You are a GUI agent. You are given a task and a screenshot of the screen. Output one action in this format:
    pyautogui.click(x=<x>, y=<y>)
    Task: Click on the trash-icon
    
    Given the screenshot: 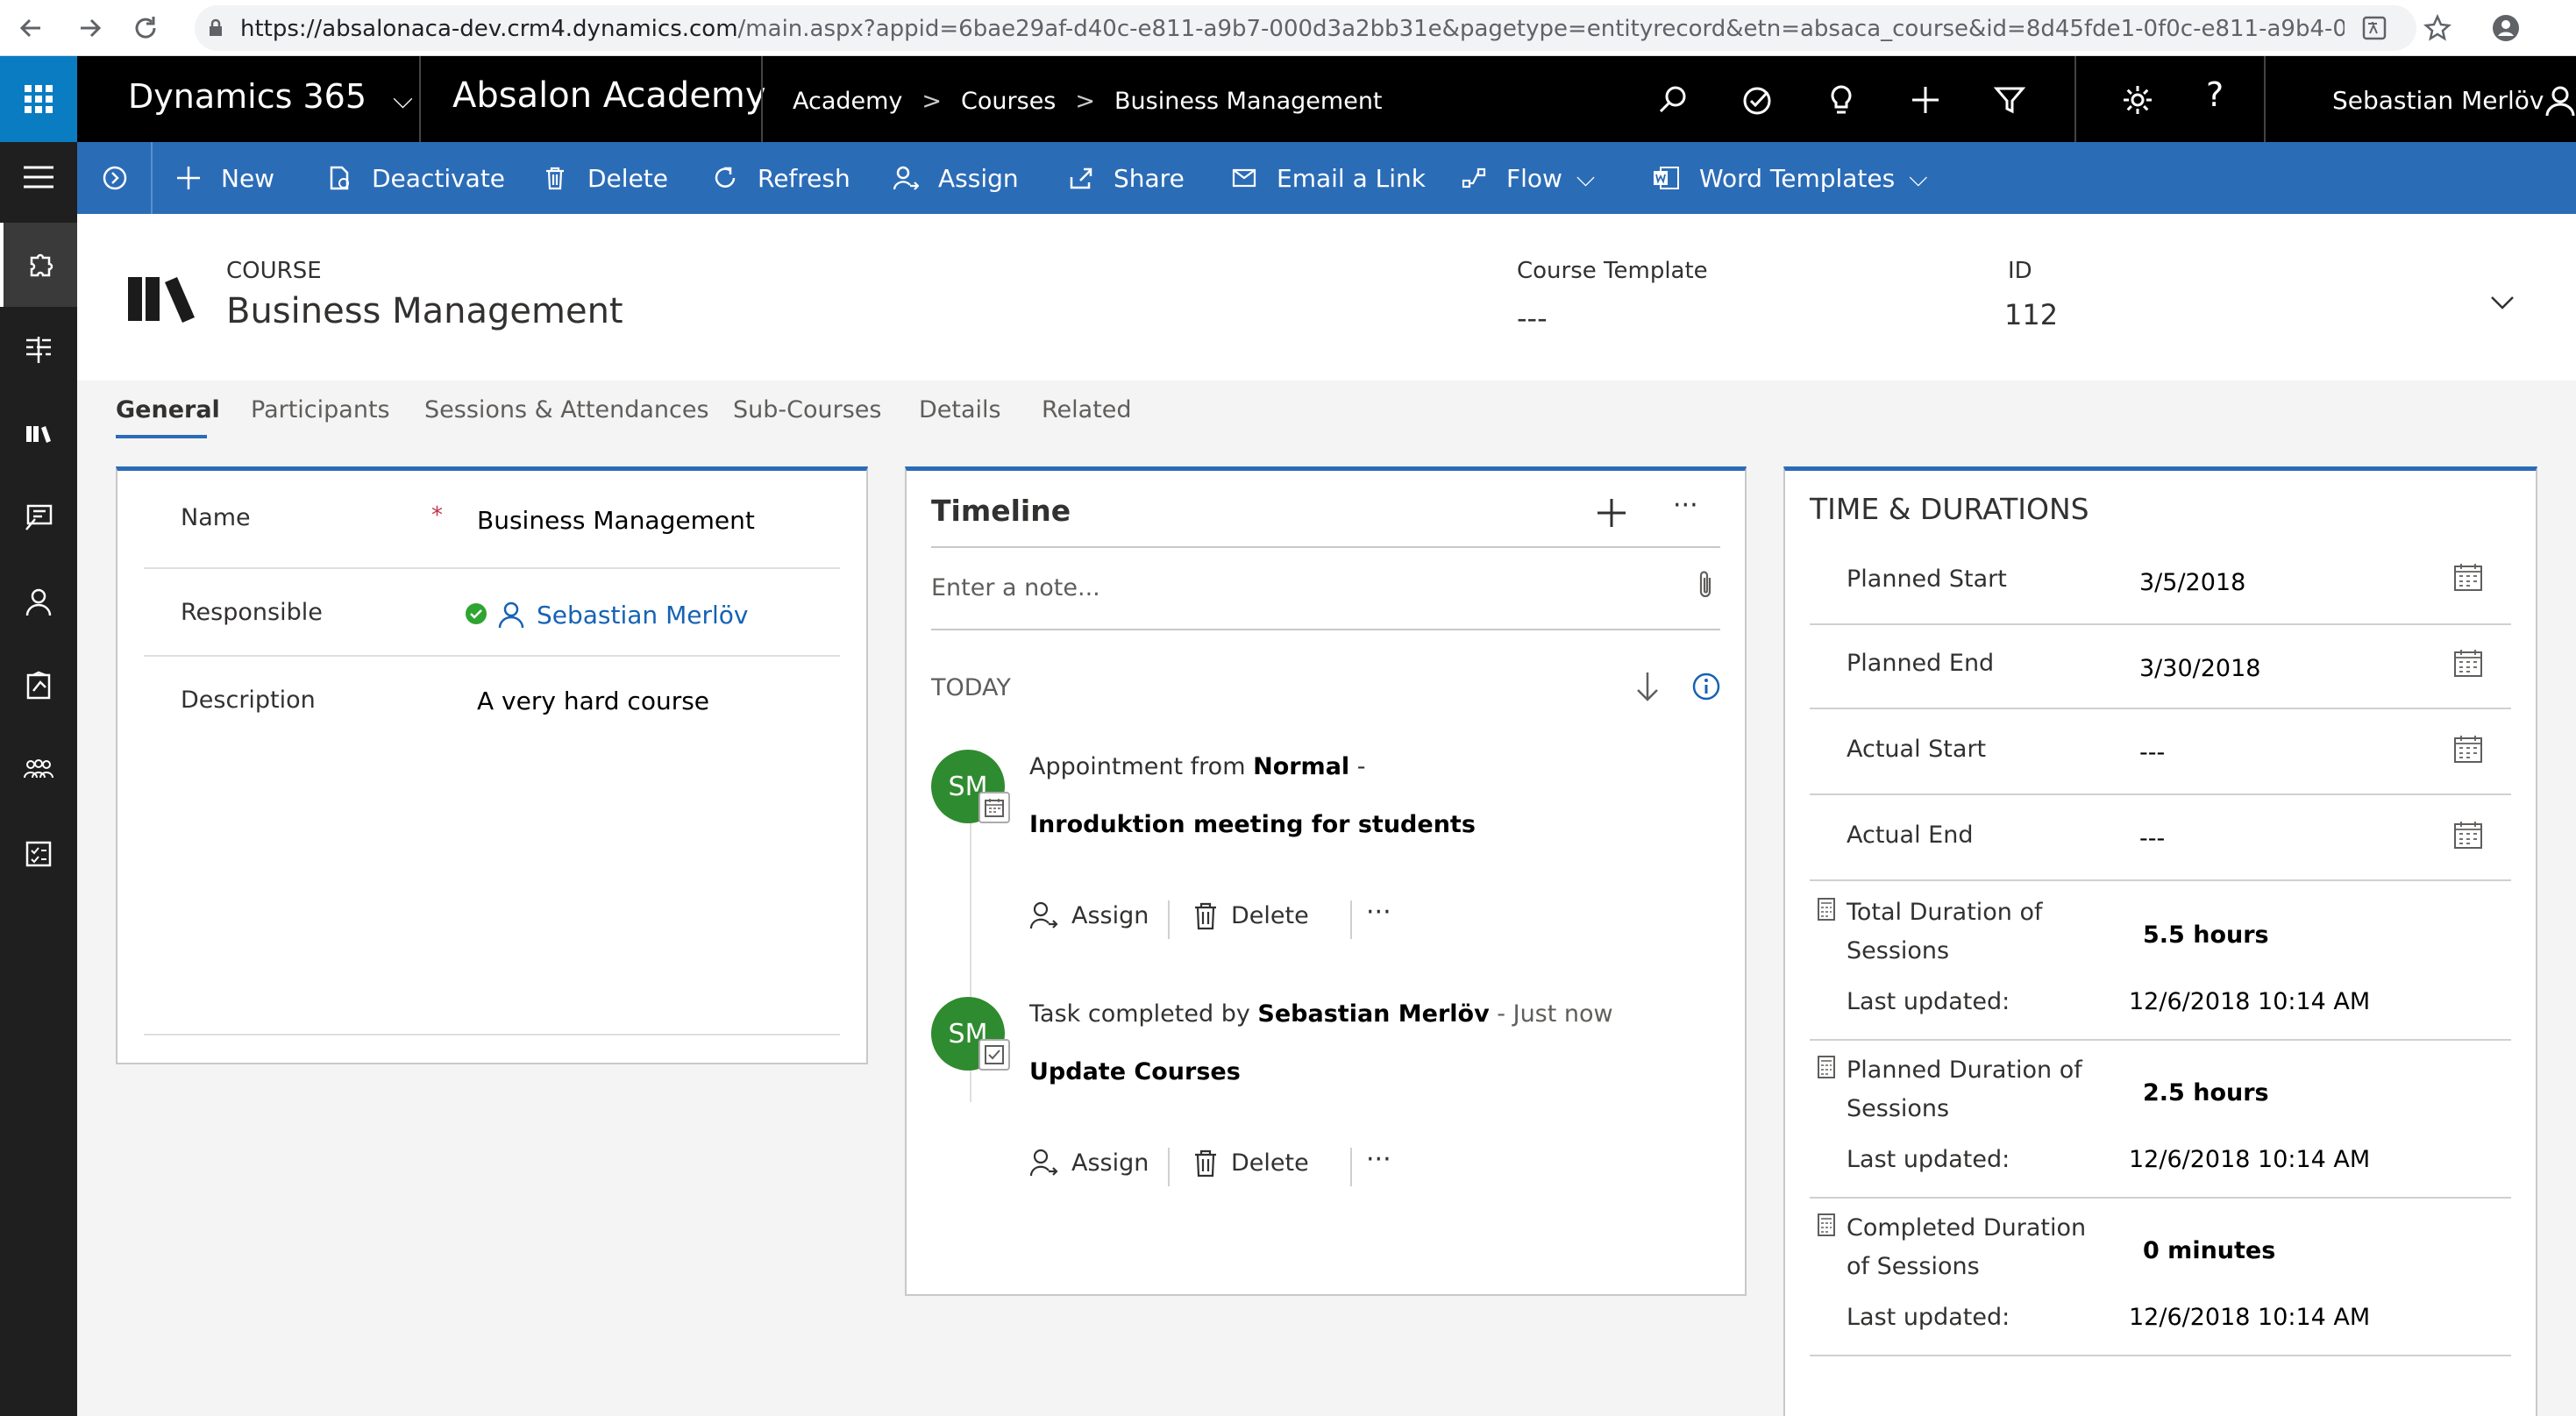 What is the action you would take?
    pyautogui.click(x=1205, y=916)
    